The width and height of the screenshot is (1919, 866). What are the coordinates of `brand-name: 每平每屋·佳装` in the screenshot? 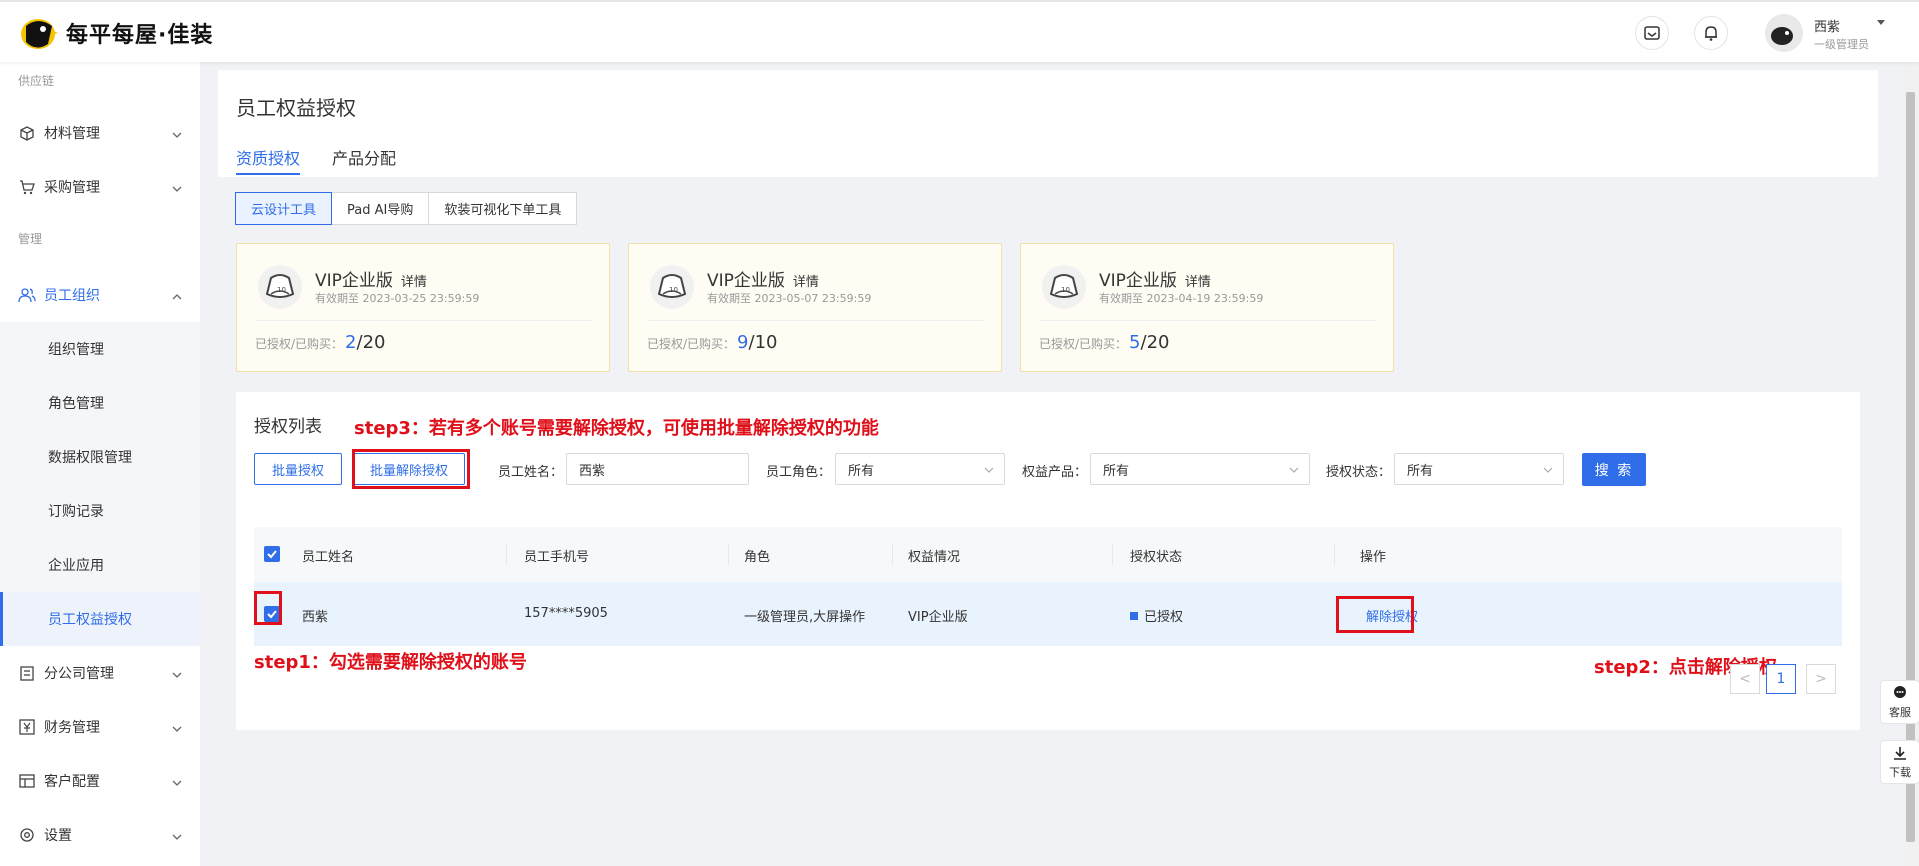 It's located at (140, 35).